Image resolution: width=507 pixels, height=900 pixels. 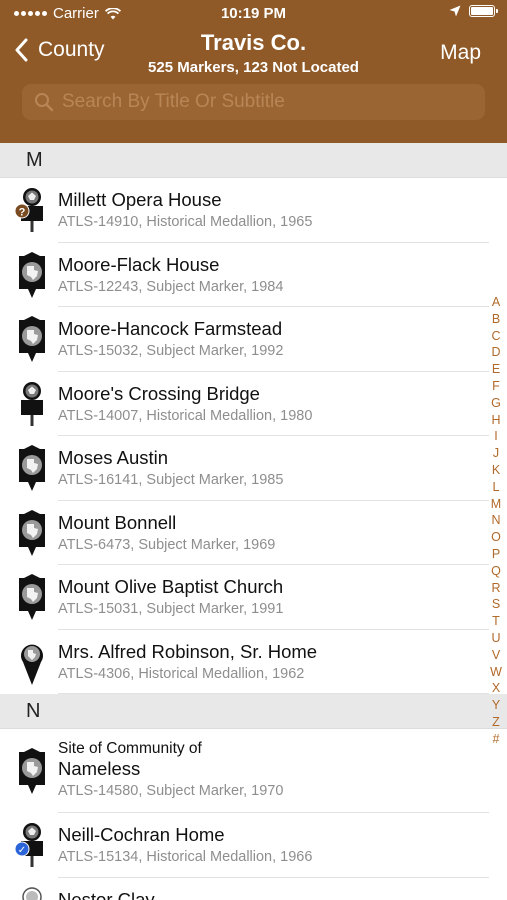 I want to click on list-item-subtitle: ATLS-14007, Historical Medallion, 1980, so click(x=185, y=415).